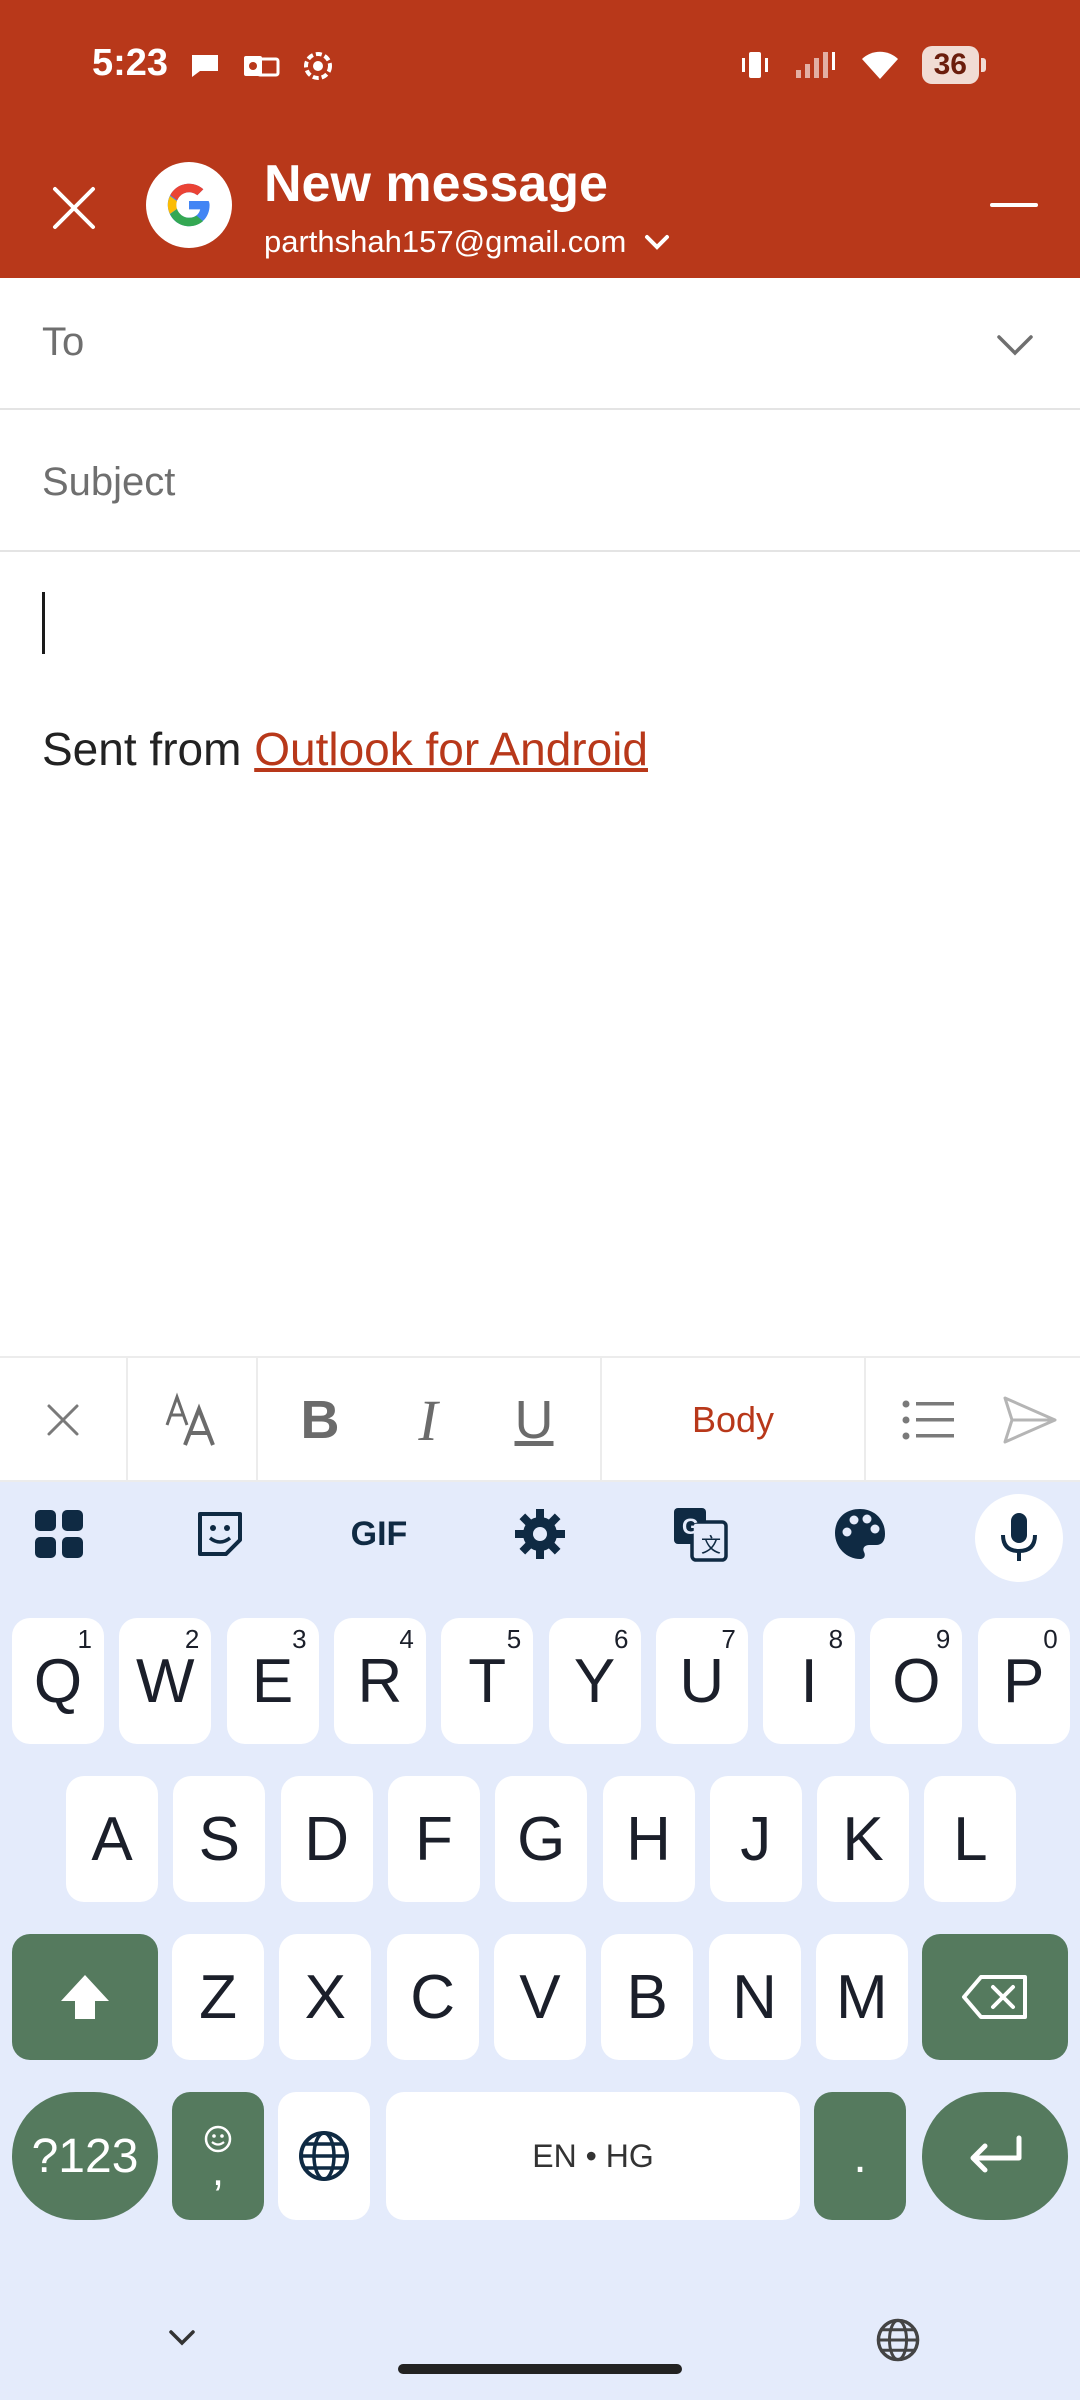 The image size is (1080, 2400). What do you see at coordinates (165, 1681) in the screenshot?
I see `key-w: W2` at bounding box center [165, 1681].